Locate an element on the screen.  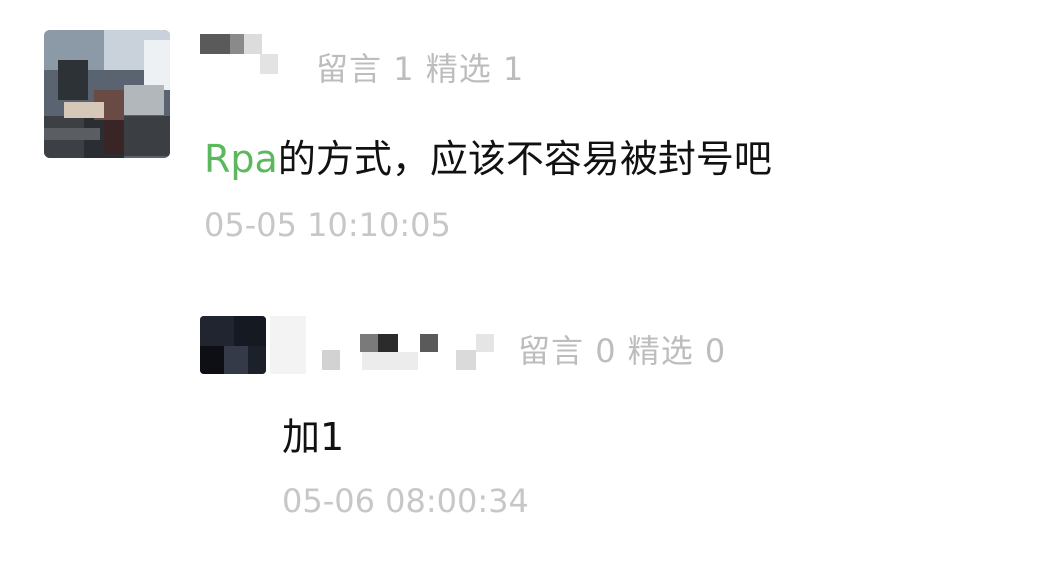
featured-count-label: 精选 is located at coordinates (660, 351).